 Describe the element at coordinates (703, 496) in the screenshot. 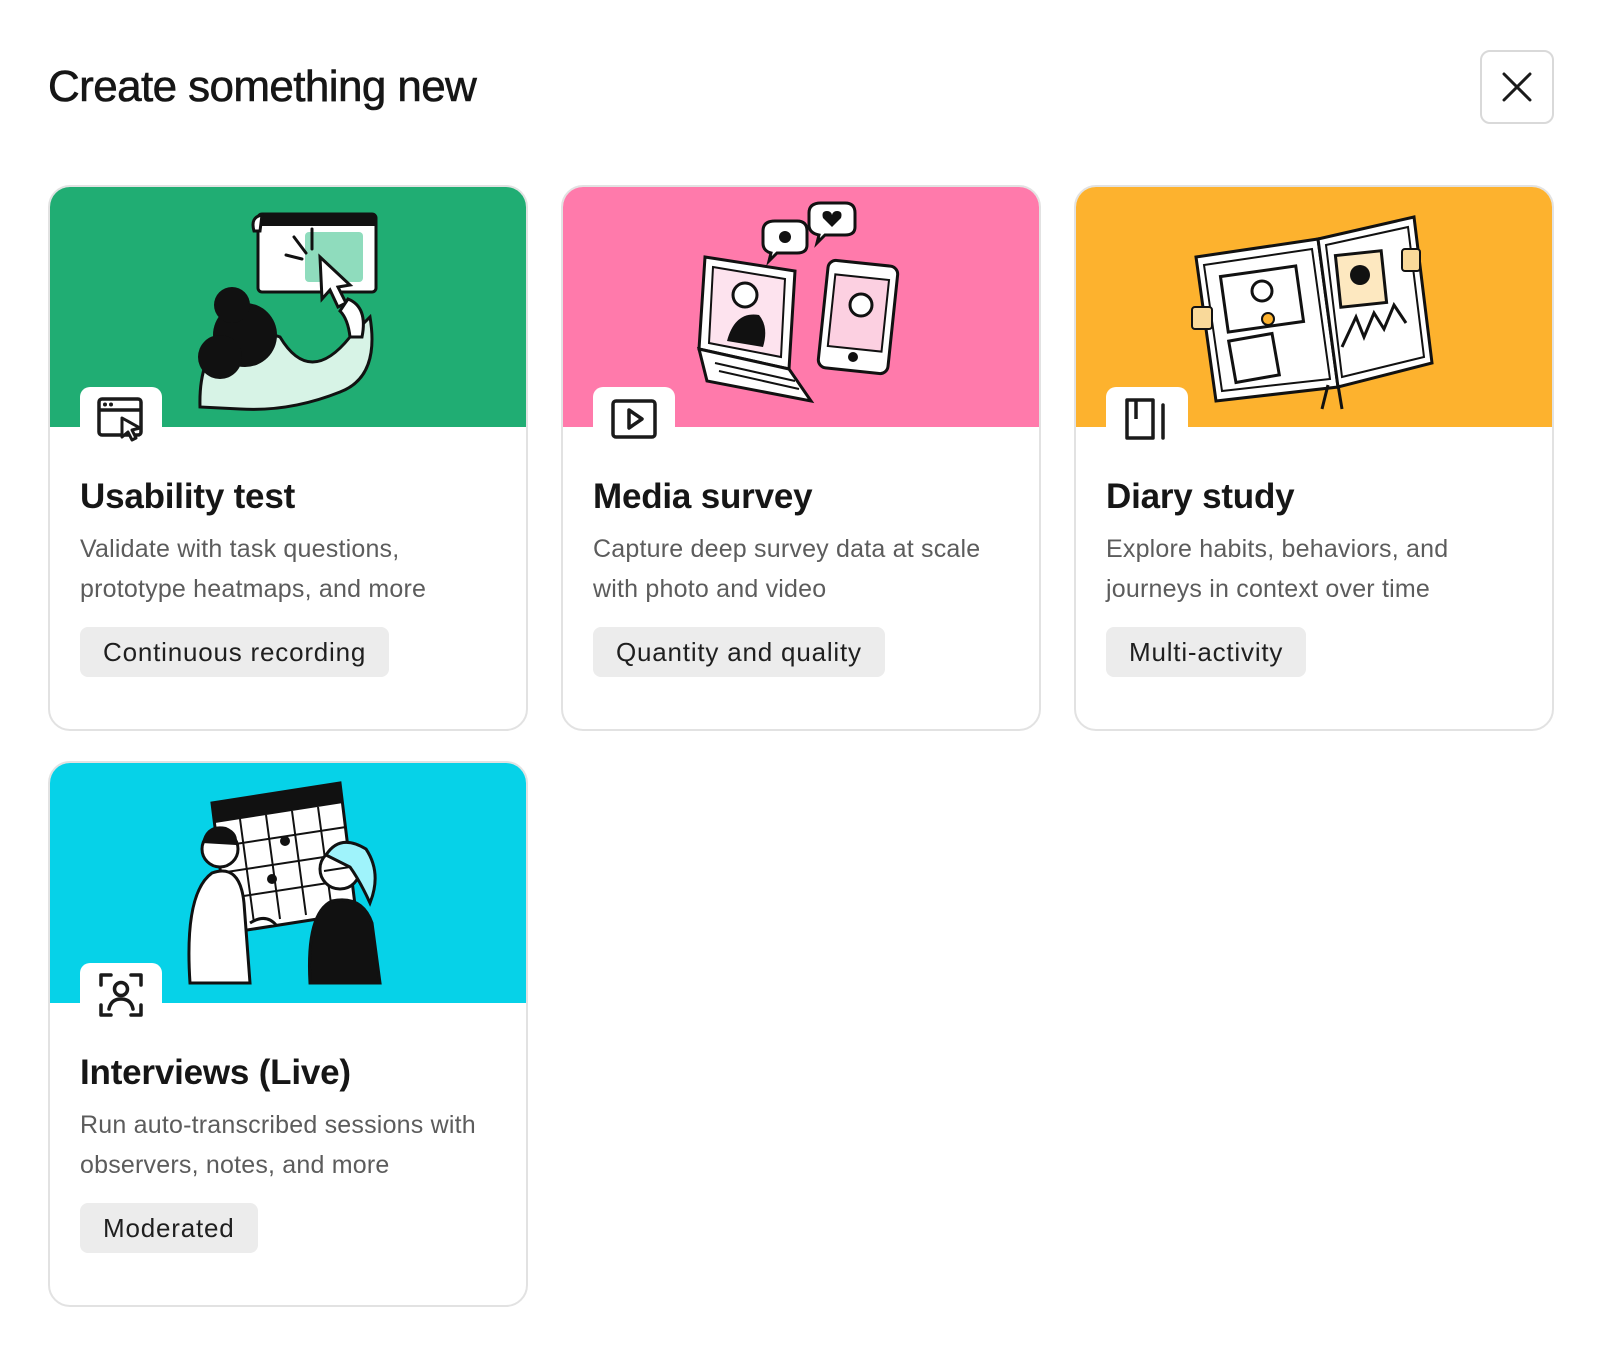

I see `card-title: Media survey` at that location.